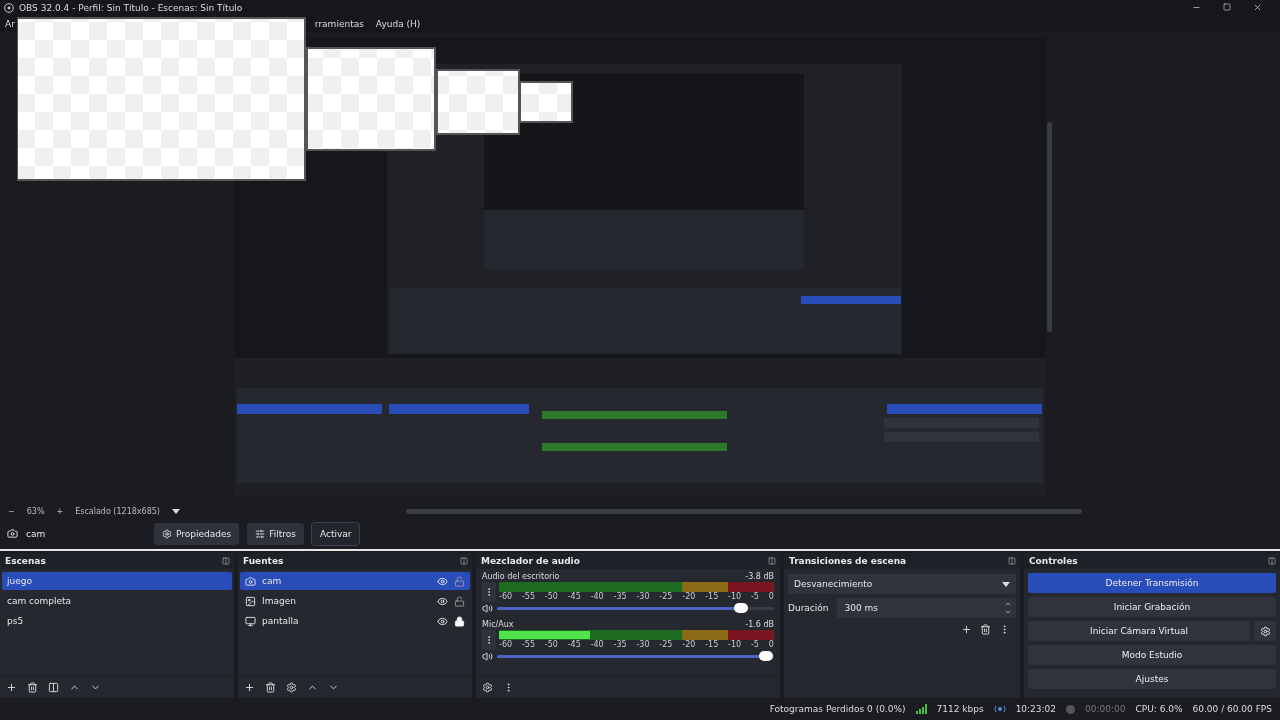 This screenshot has width=1280, height=720. Describe the element at coordinates (117, 601) in the screenshot. I see `scene-item: cam completa` at that location.